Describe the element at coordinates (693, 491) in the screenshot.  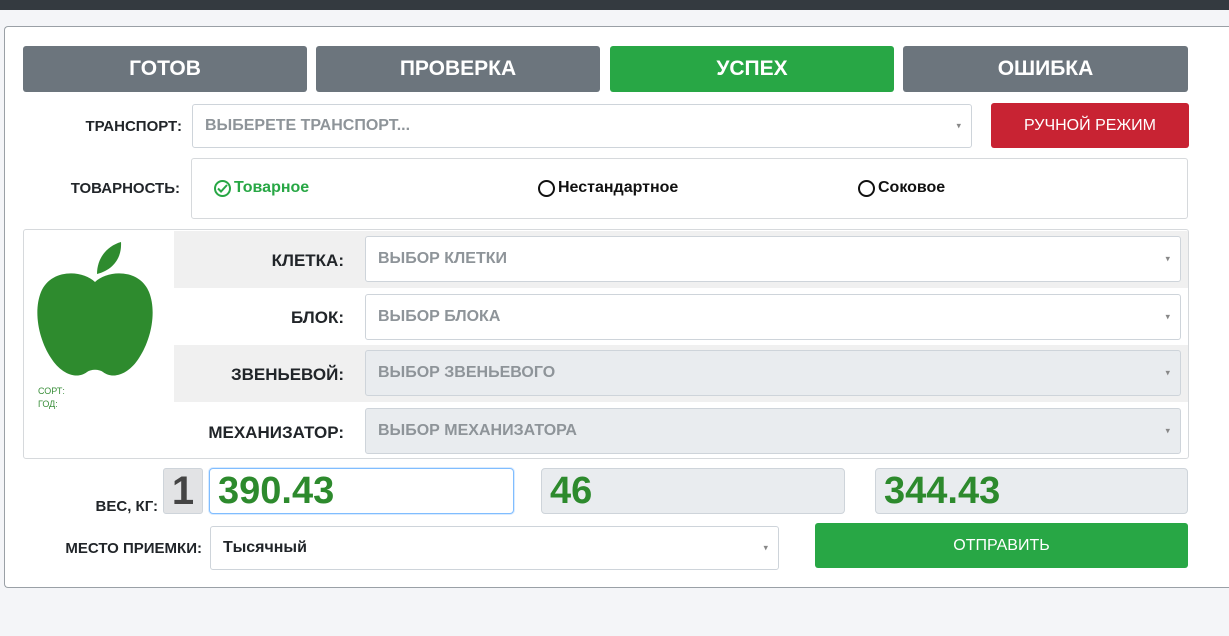
I see `tare-weight-field: 46` at that location.